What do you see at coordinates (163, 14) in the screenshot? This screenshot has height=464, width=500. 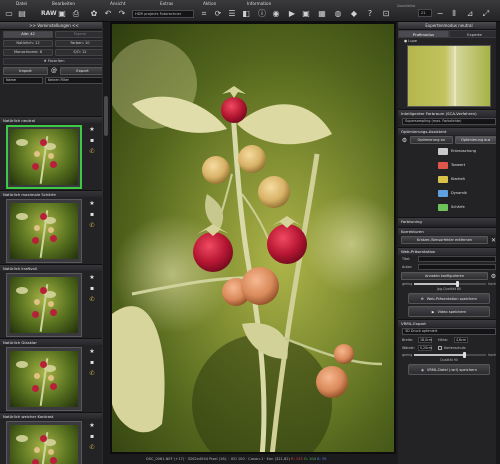 I see `profile-select: HDR projects Fotorechner` at bounding box center [163, 14].